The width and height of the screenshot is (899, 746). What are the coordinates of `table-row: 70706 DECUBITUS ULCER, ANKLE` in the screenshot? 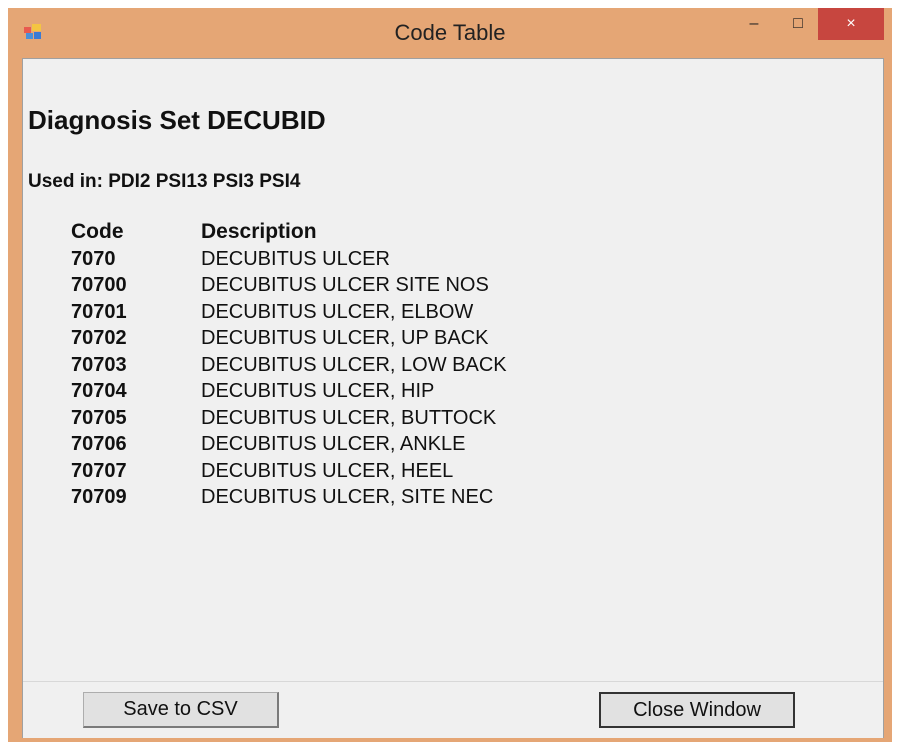 It's located at (289, 444).